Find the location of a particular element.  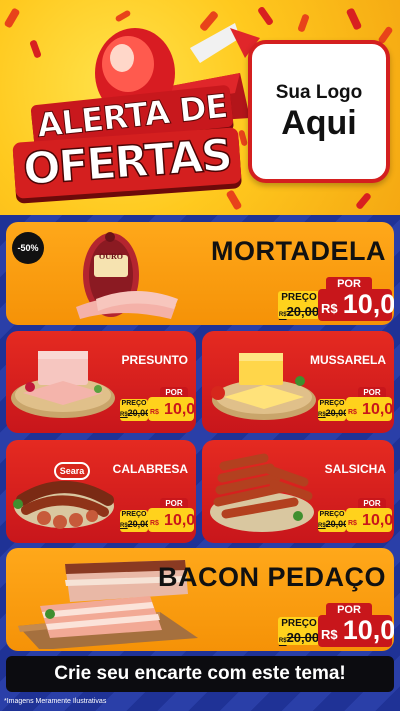

mortadela-illustration is located at coordinates (127, 275).